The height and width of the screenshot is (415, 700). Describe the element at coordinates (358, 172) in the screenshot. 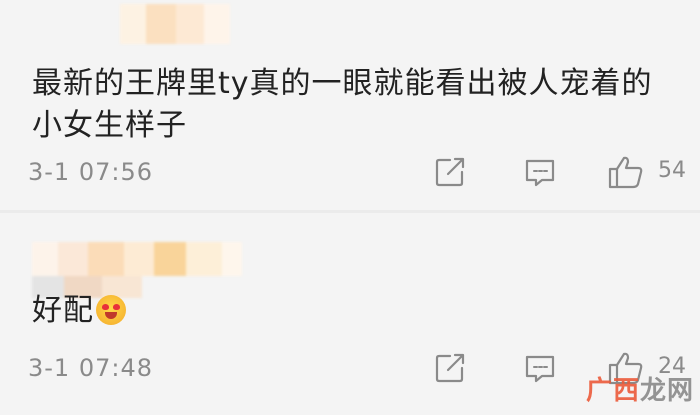

I see `comment-meta-row: 3-1 07:56 54` at that location.